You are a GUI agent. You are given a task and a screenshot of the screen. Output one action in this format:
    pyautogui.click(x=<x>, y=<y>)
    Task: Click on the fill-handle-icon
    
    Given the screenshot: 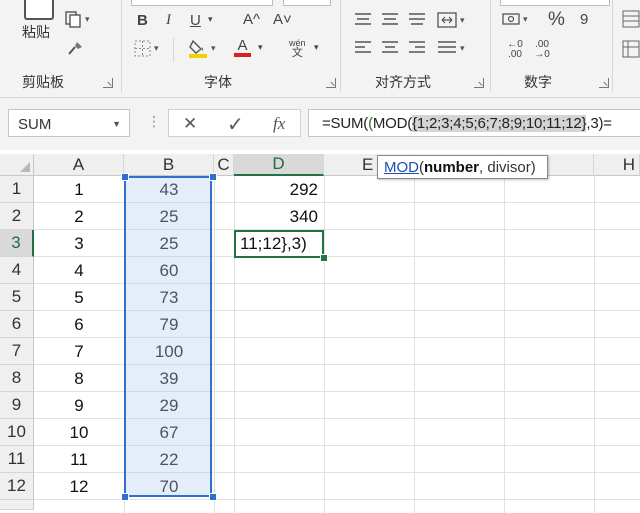 What is the action you would take?
    pyautogui.click(x=324, y=258)
    